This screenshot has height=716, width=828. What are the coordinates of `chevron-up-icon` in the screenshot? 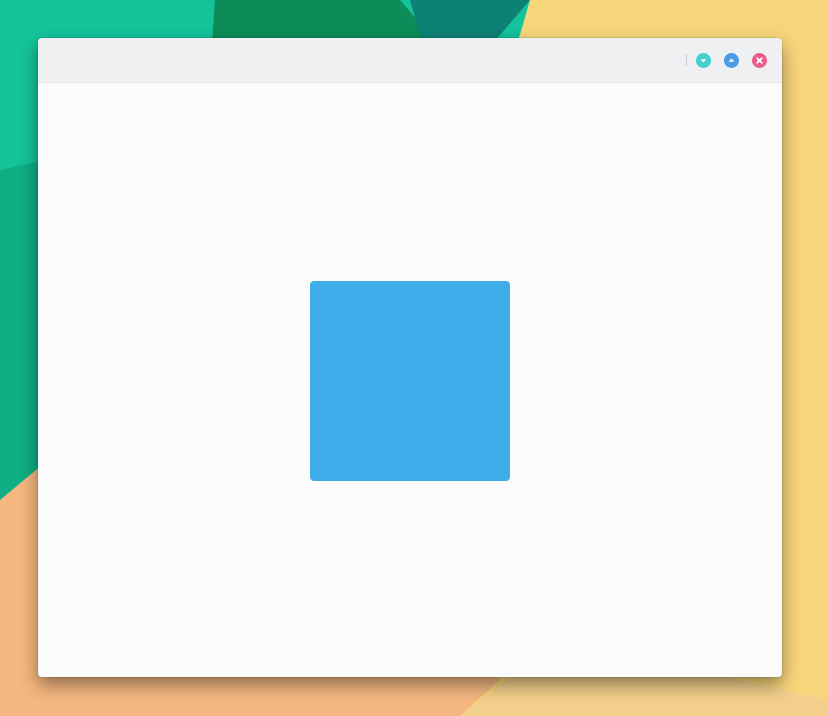 It's located at (731, 60).